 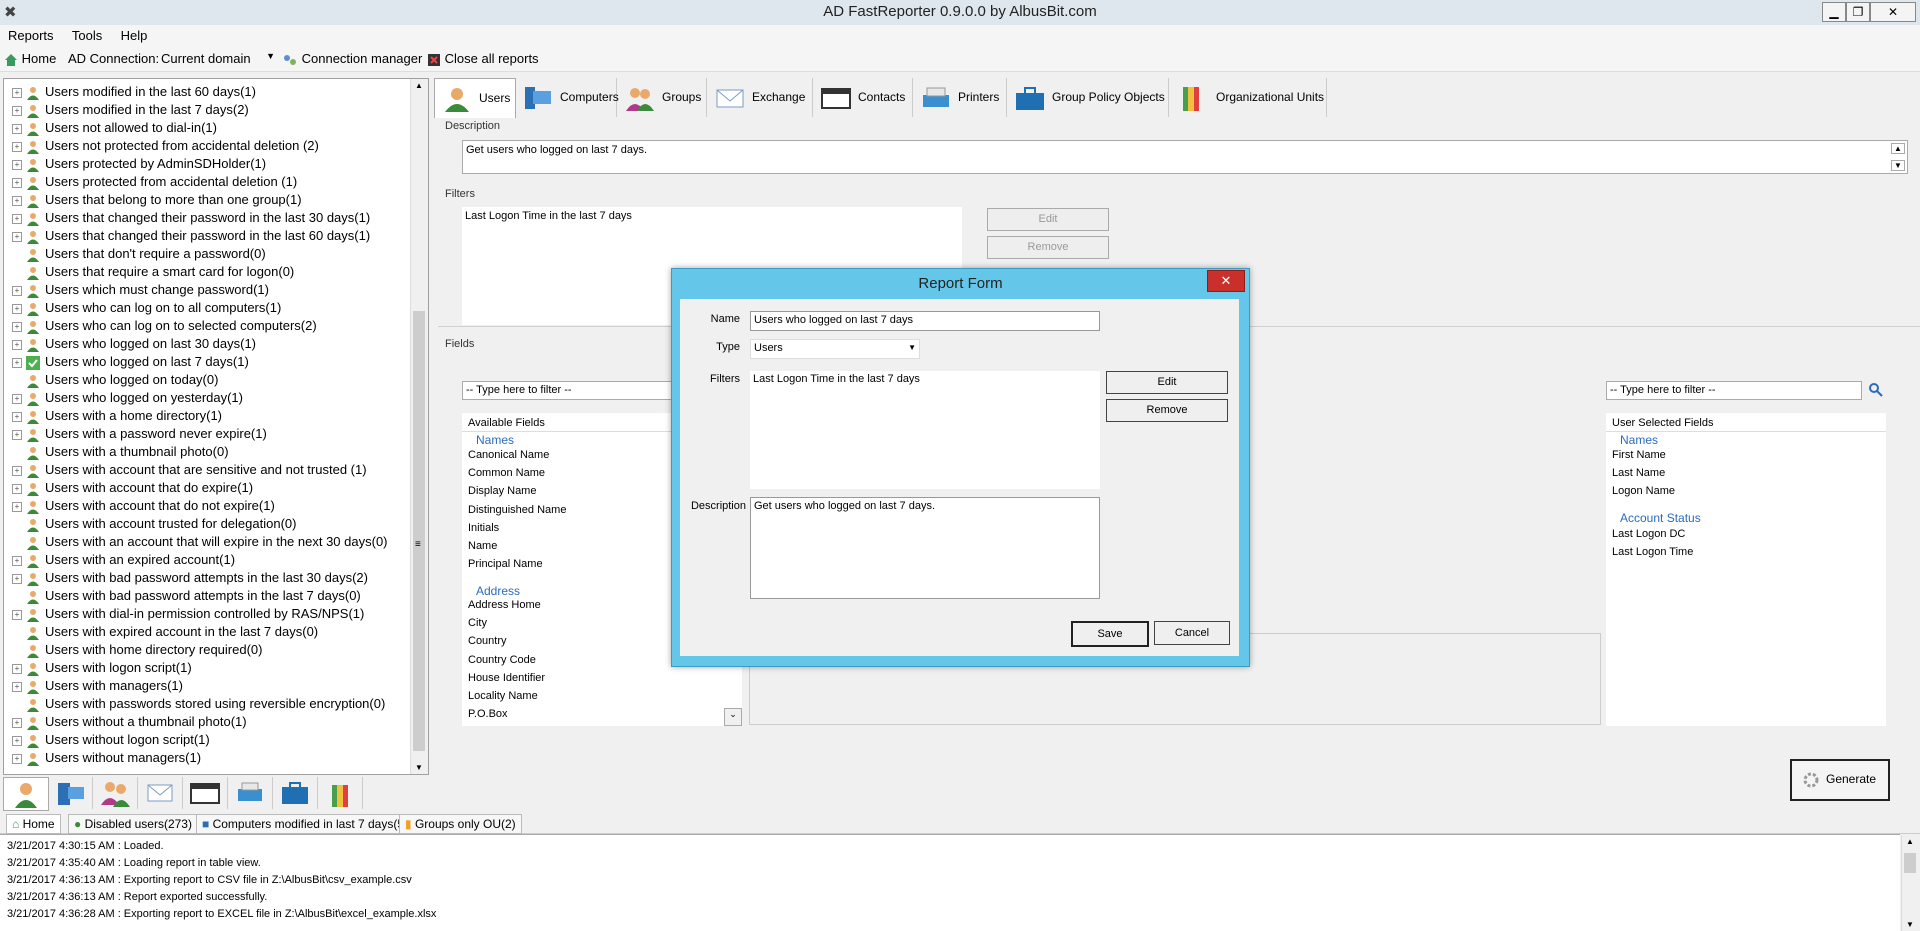 What do you see at coordinates (503, 696) in the screenshot?
I see `field-item: Locality Name` at bounding box center [503, 696].